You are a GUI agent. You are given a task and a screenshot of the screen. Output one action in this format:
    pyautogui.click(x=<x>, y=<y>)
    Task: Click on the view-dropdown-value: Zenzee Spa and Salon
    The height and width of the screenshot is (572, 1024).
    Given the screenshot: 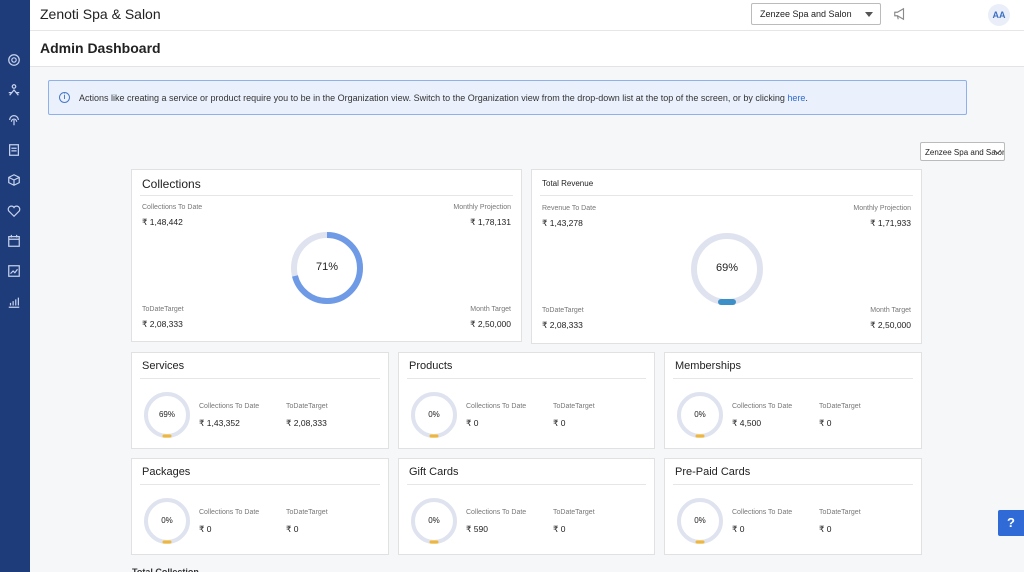 What is the action you would take?
    pyautogui.click(x=965, y=152)
    